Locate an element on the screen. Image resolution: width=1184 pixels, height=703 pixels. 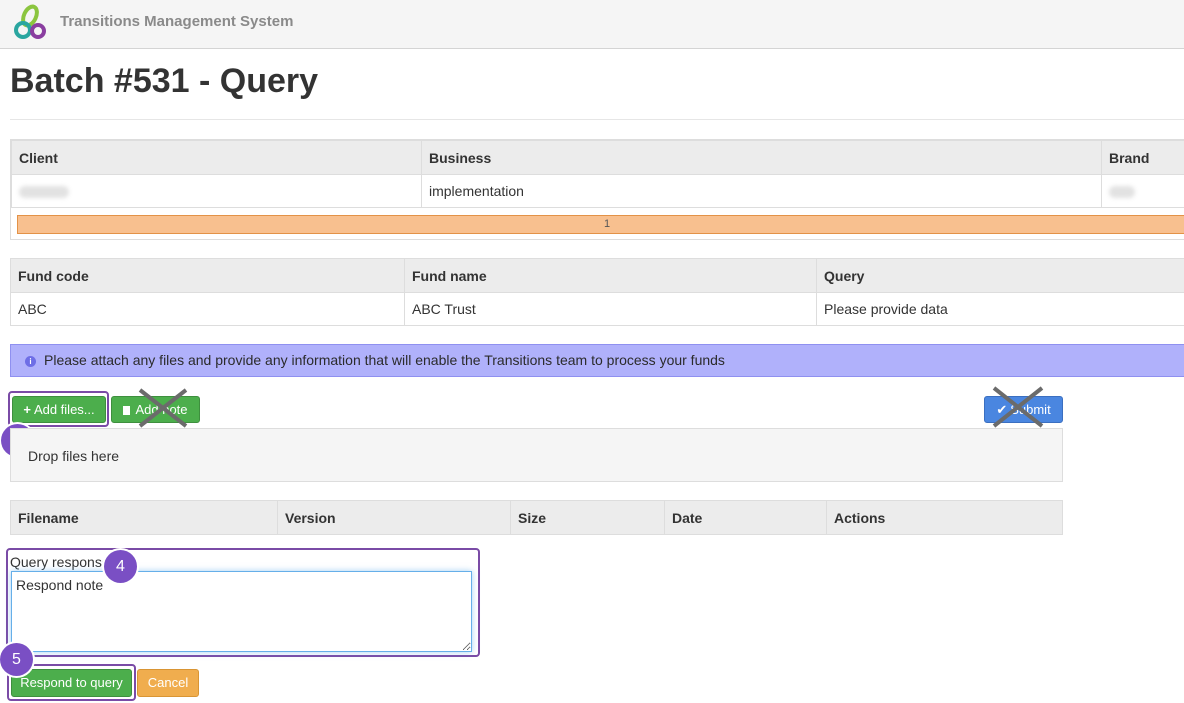
table-header-row: Fund code Fund name Query is located at coordinates (597, 275).